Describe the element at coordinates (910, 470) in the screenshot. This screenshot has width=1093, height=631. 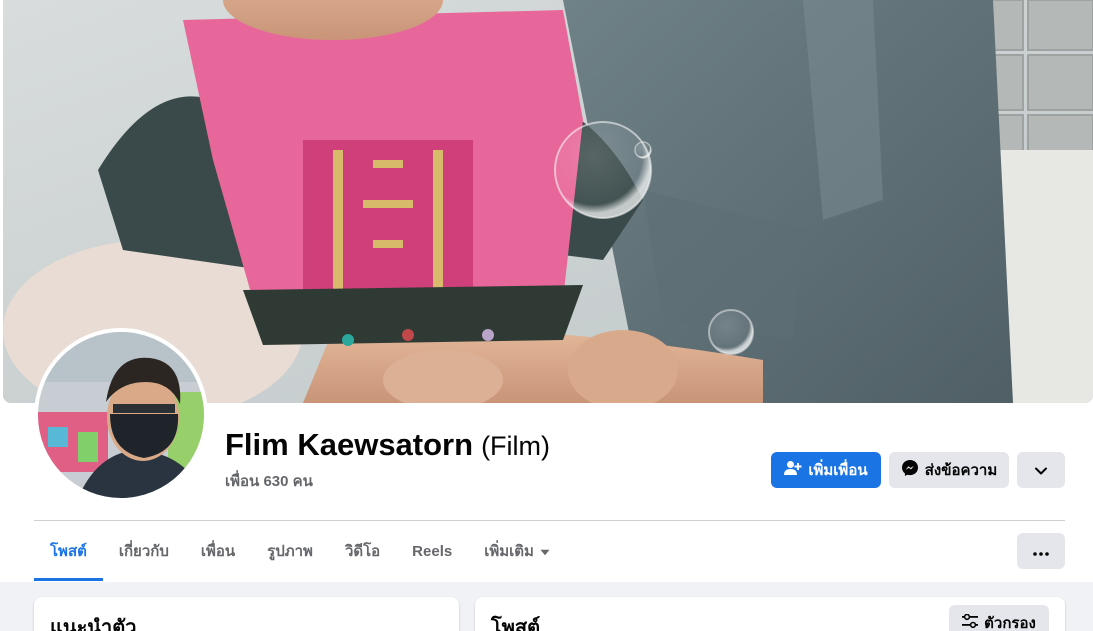
I see `messenger-icon` at that location.